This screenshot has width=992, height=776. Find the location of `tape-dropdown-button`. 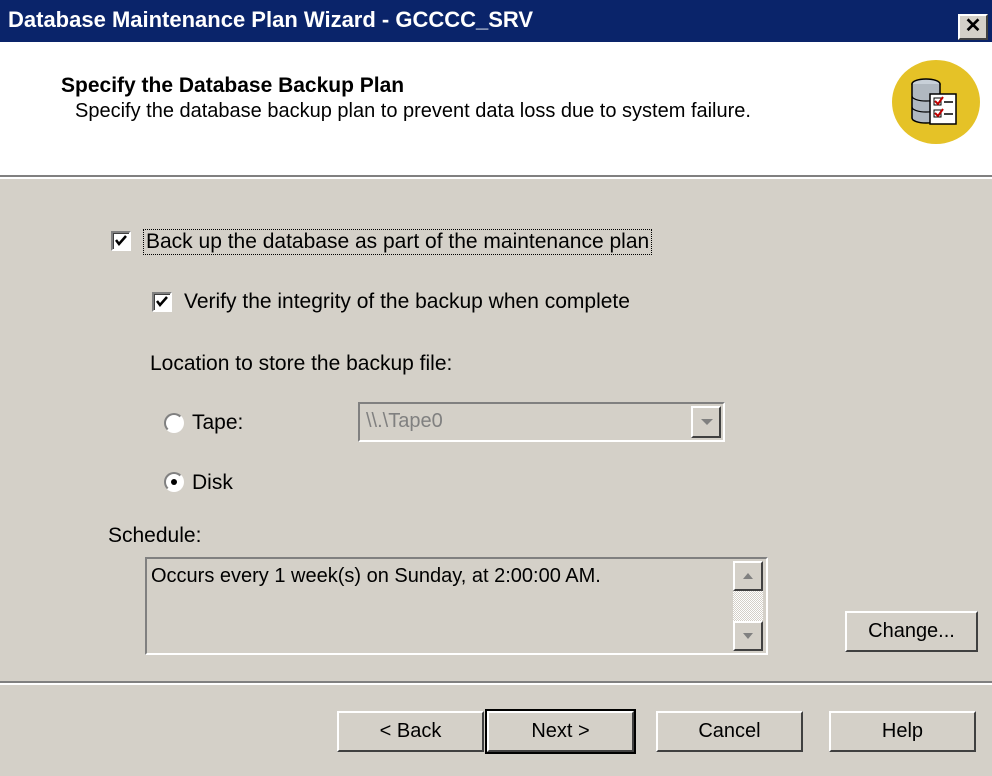

tape-dropdown-button is located at coordinates (706, 422).